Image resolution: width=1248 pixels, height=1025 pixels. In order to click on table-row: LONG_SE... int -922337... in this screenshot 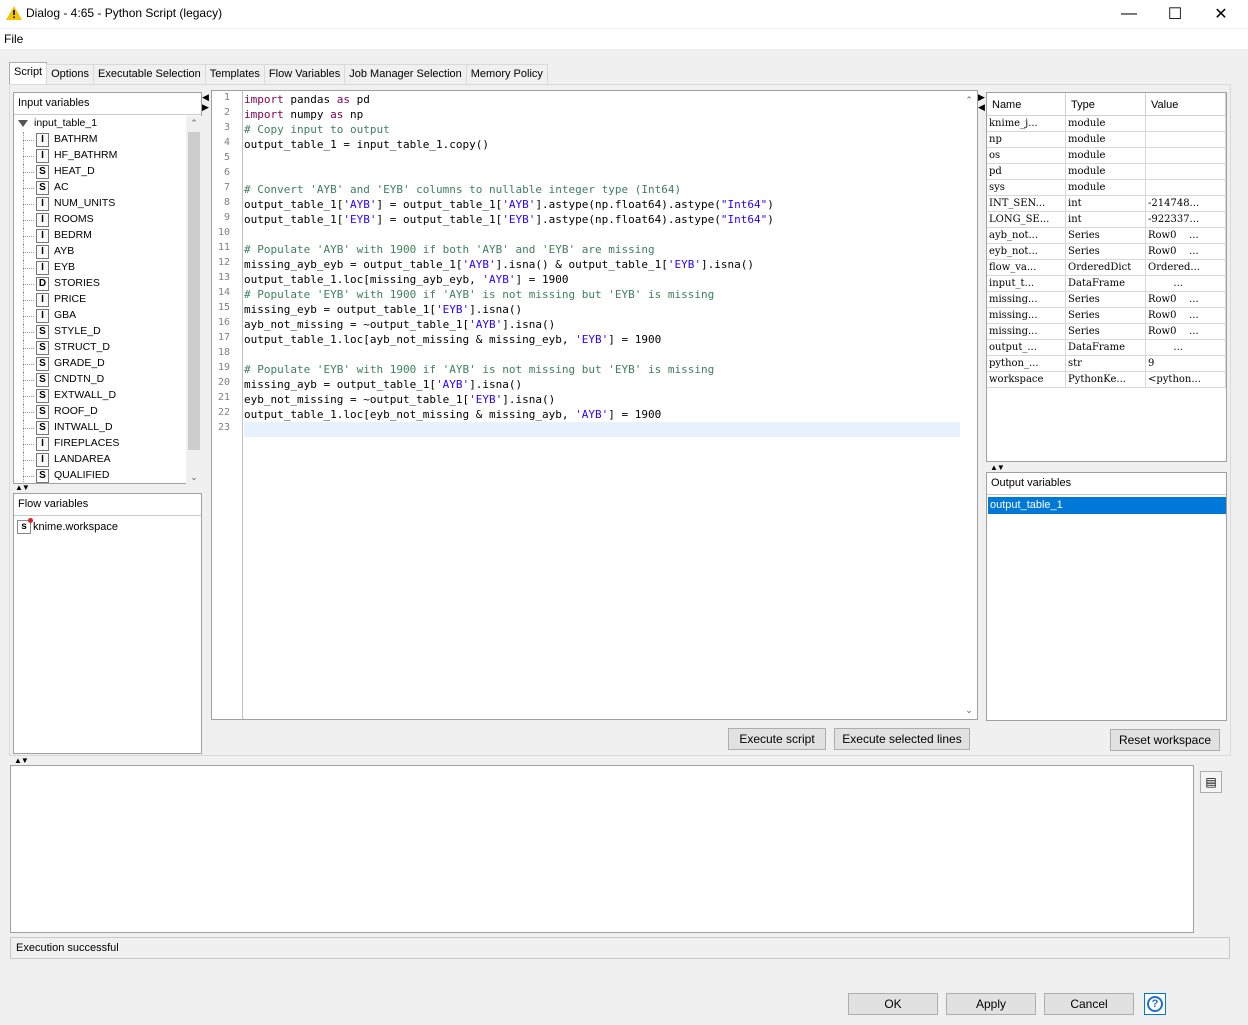, I will do `click(1106, 220)`.